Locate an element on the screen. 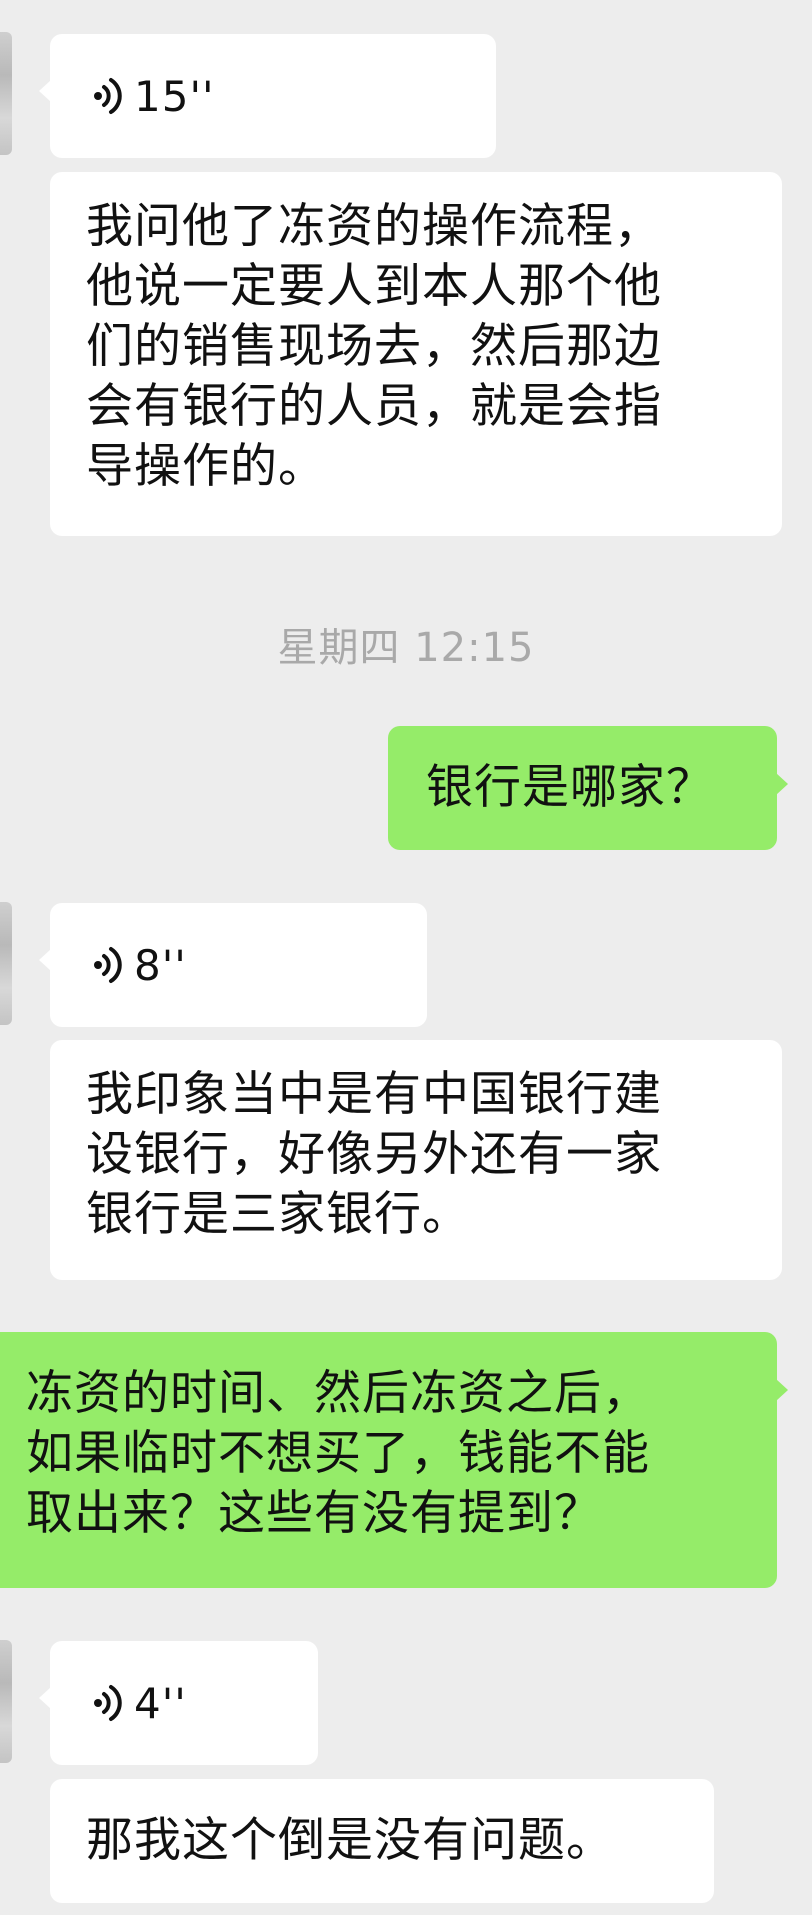 The image size is (812, 1915). timestamp: 星期四 12:15 is located at coordinates (406, 648).